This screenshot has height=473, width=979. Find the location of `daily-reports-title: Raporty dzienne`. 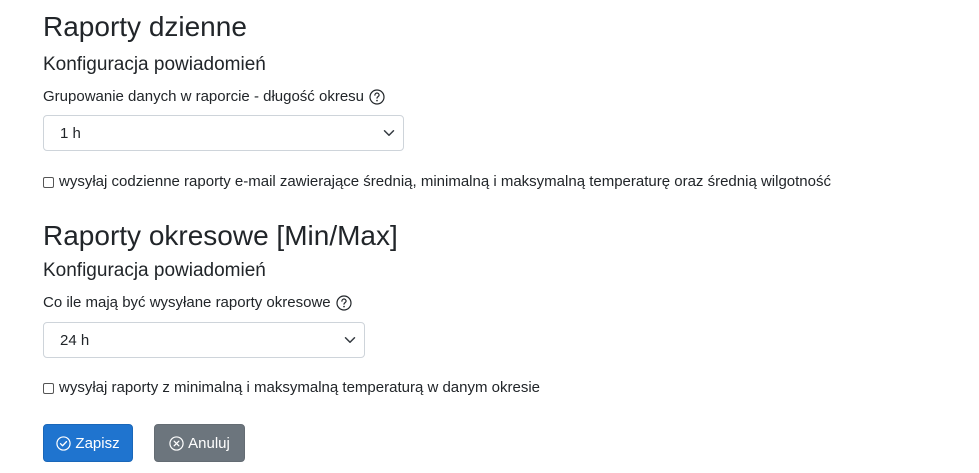

daily-reports-title: Raporty dzienne is located at coordinates (145, 26).